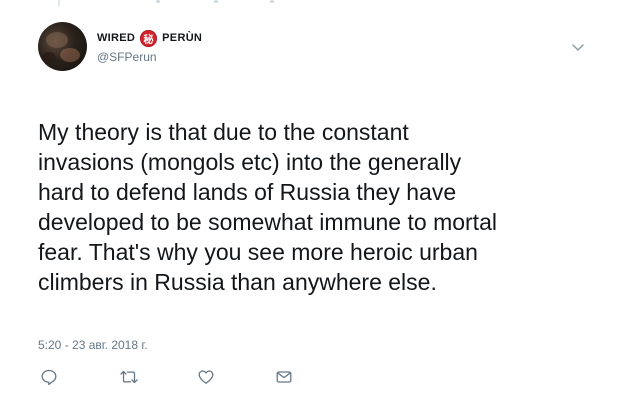 The width and height of the screenshot is (620, 413). I want to click on envelope-icon, so click(284, 377).